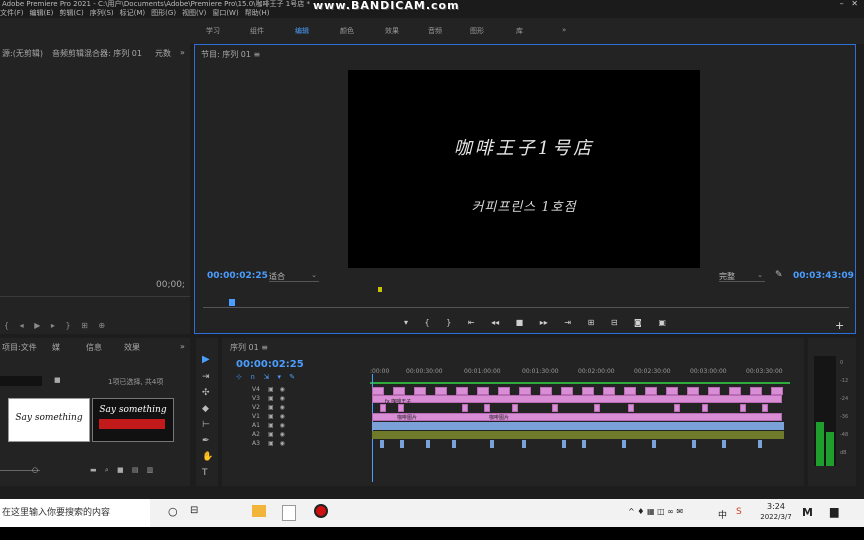  I want to click on track-header: V4, so click(256, 389).